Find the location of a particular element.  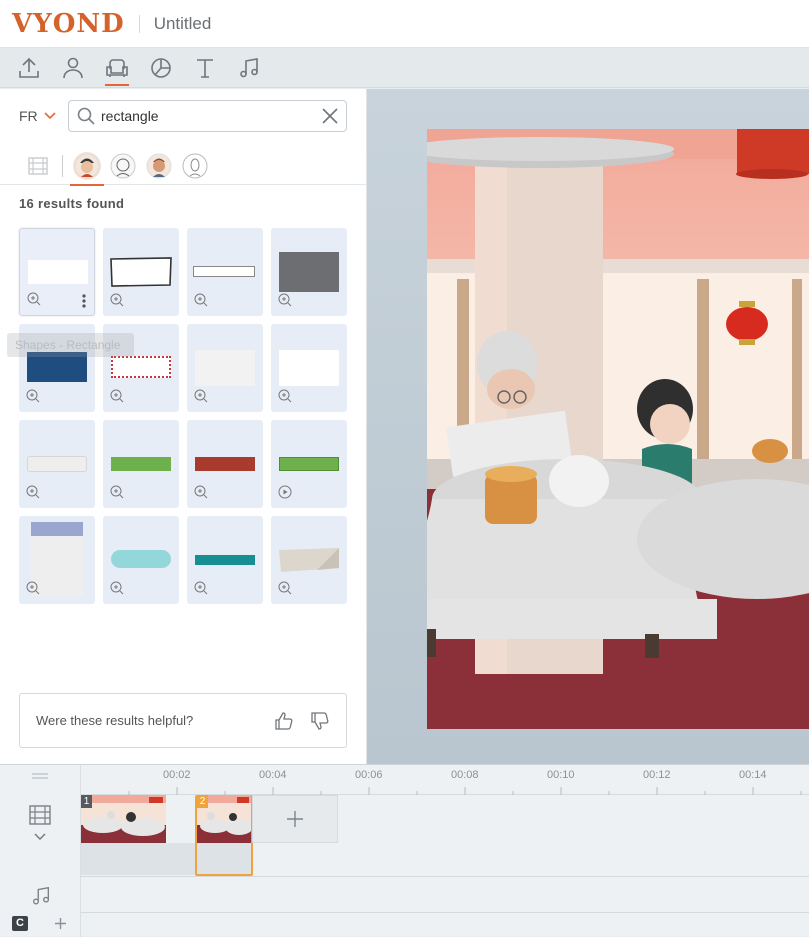

music-icon is located at coordinates (249, 67).